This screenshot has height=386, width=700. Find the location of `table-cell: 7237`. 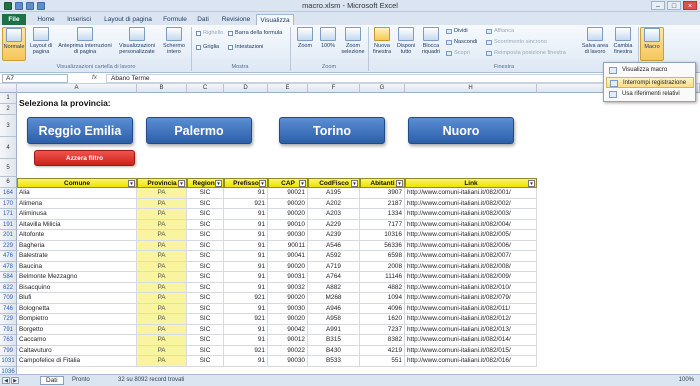

table-cell: 7237 is located at coordinates (382, 329).